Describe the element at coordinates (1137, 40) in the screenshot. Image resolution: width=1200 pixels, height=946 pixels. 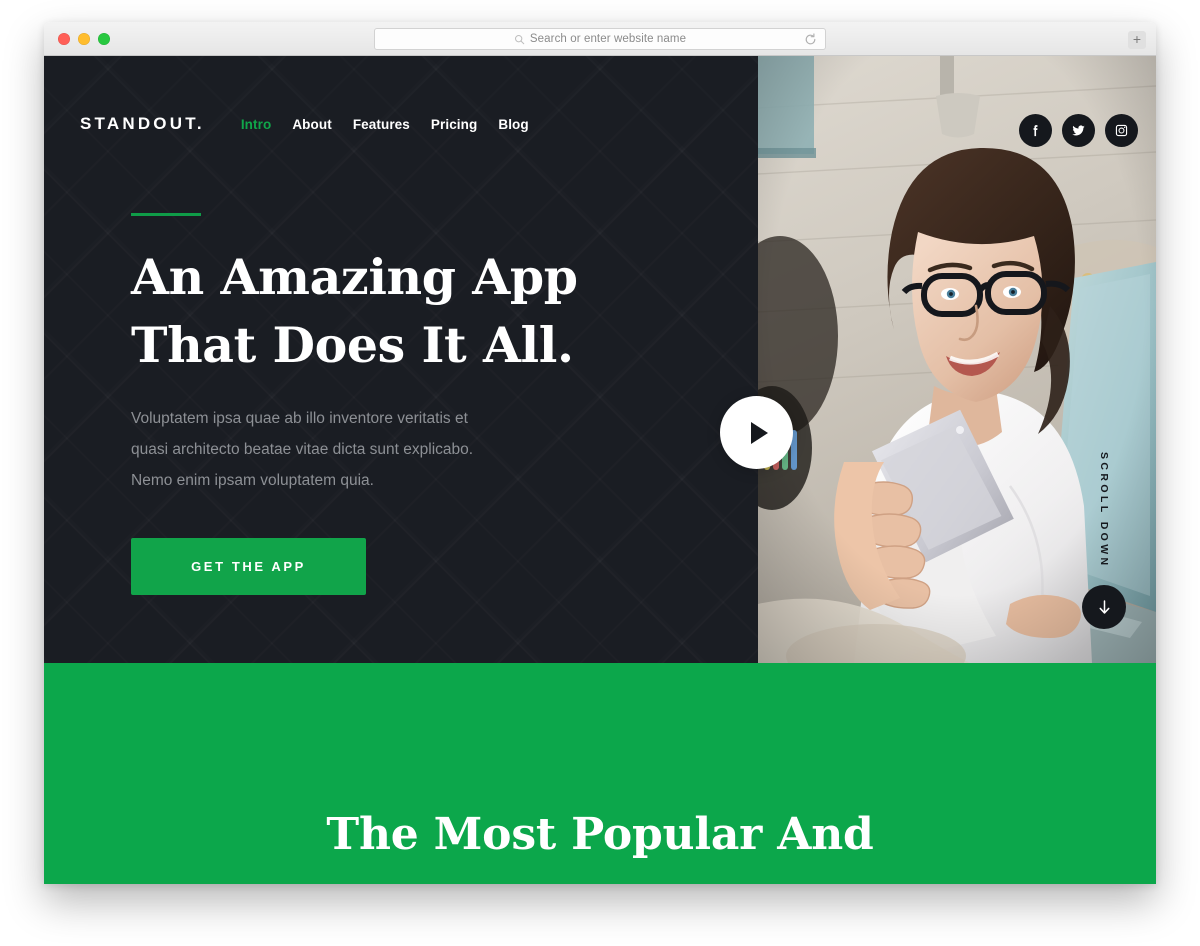
I see `new-tab-button: +` at that location.